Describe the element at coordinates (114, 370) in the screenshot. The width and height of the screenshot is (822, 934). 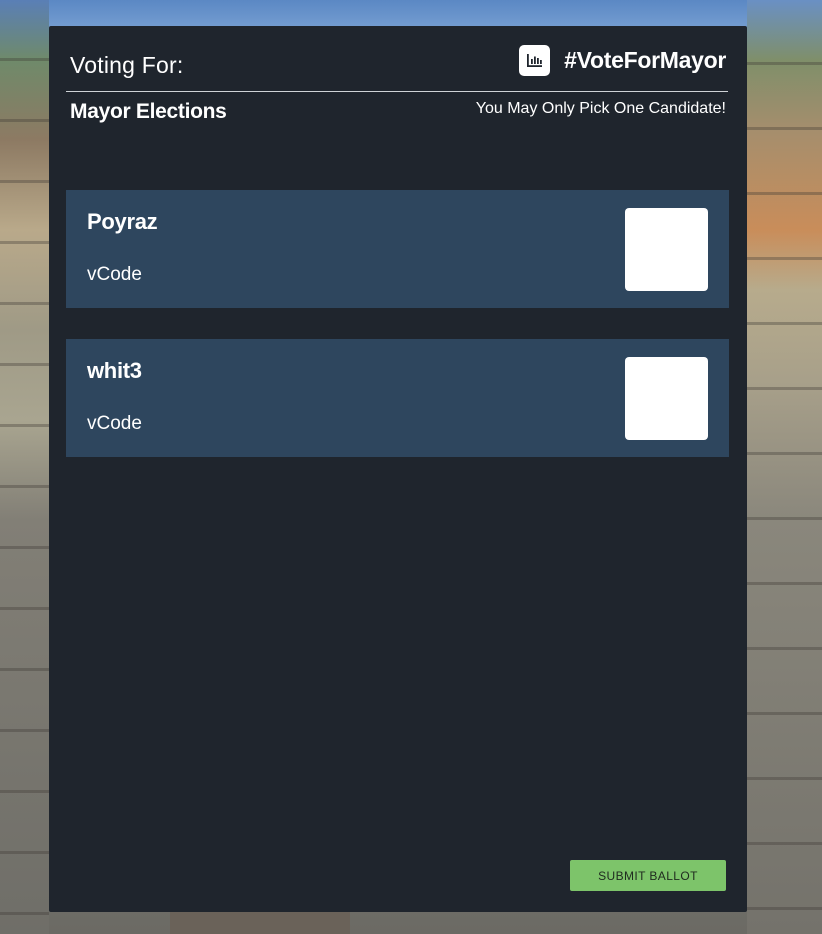
I see `candidate-name: whit3` at that location.